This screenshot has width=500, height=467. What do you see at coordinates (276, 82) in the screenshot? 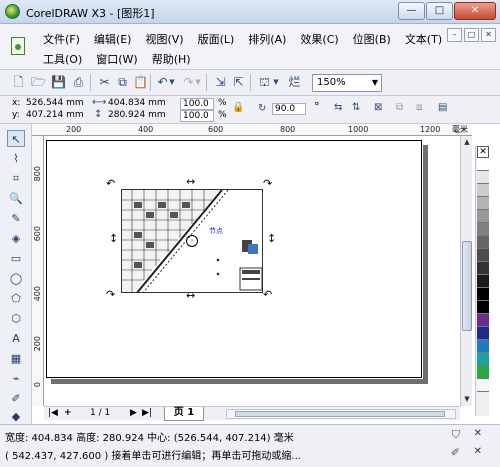
I see `launcher-dropdown-icon: ▼` at bounding box center [276, 82].